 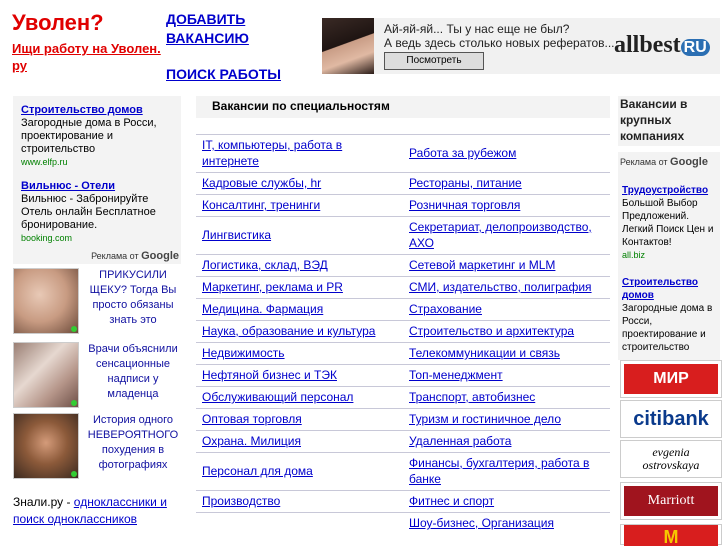 I want to click on category-row: Недвижимость Телекоммуникации и связь, so click(x=403, y=353).